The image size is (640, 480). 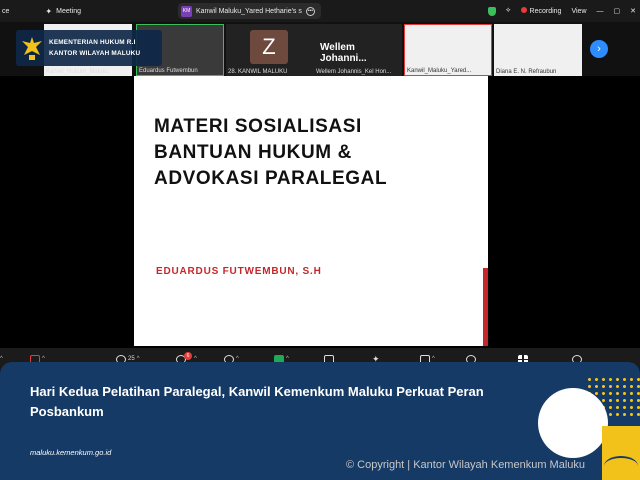 I want to click on speaker-label: Kanwil Maluku_Yared Hetharie's s, so click(x=249, y=11).